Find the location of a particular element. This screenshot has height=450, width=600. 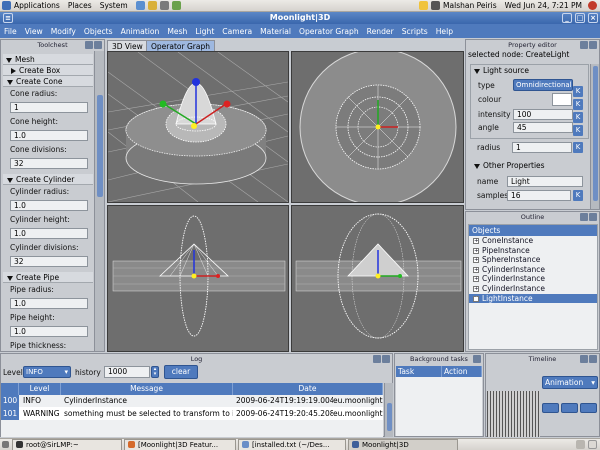

keyframe-colour-button: K is located at coordinates (578, 104).